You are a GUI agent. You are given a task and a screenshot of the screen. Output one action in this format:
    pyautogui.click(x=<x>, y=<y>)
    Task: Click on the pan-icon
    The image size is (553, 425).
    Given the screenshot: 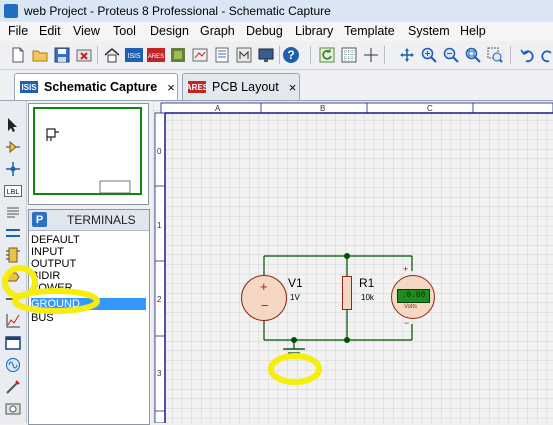 What is the action you would take?
    pyautogui.click(x=407, y=55)
    